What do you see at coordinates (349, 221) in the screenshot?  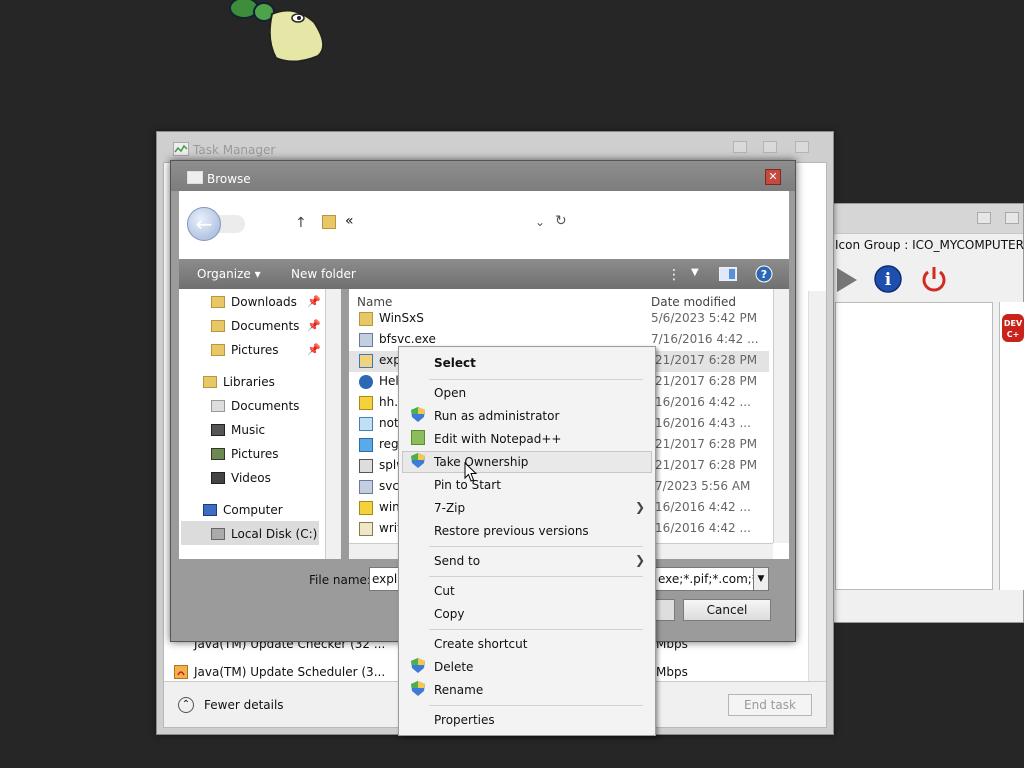 I see `breadcrumb: «` at bounding box center [349, 221].